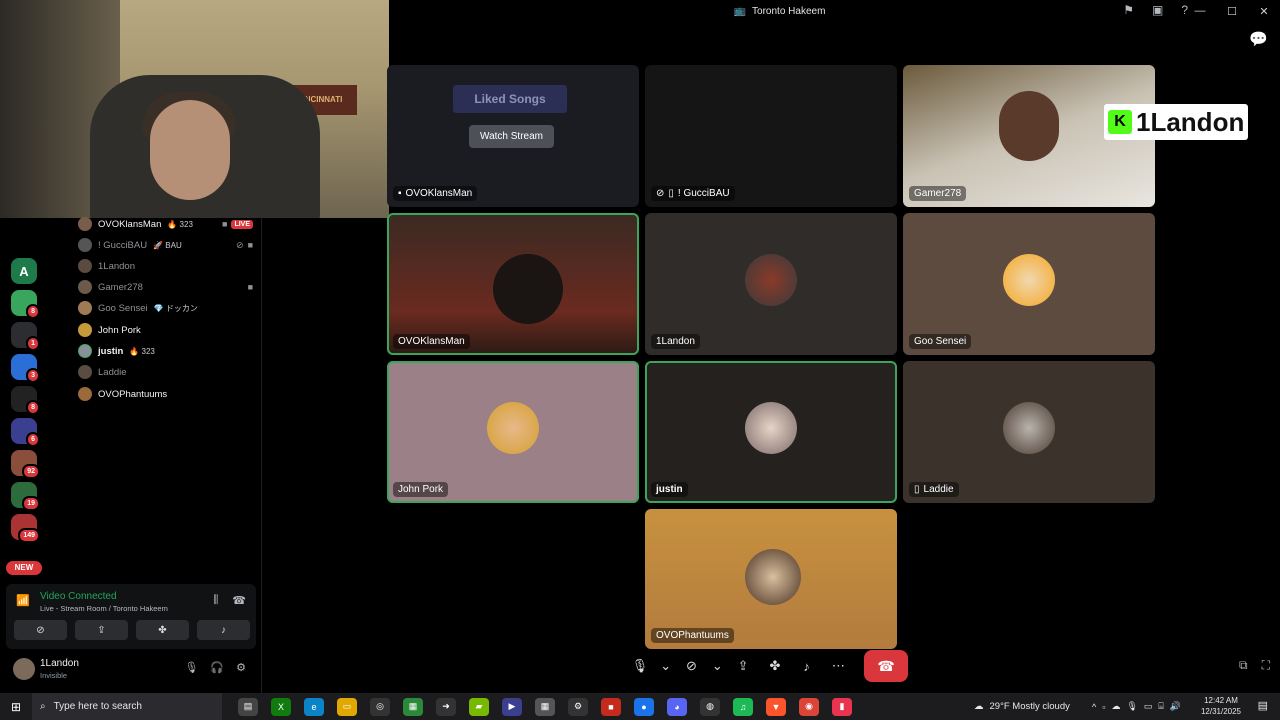 The image size is (1280, 720). What do you see at coordinates (1157, 10) in the screenshot?
I see `screen-icon: ▣` at bounding box center [1157, 10].